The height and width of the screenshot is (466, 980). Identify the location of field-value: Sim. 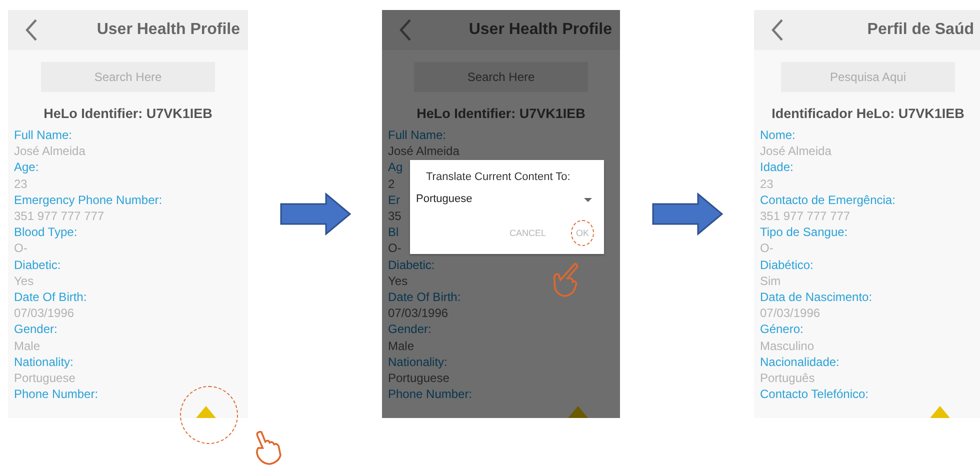
(770, 281).